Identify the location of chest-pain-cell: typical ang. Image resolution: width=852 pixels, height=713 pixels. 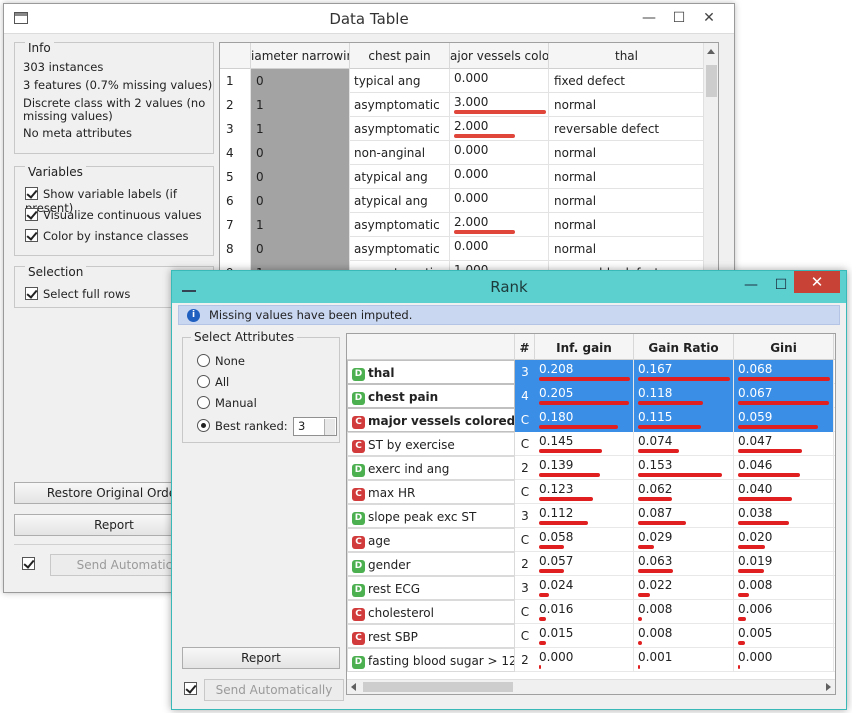
(400, 81).